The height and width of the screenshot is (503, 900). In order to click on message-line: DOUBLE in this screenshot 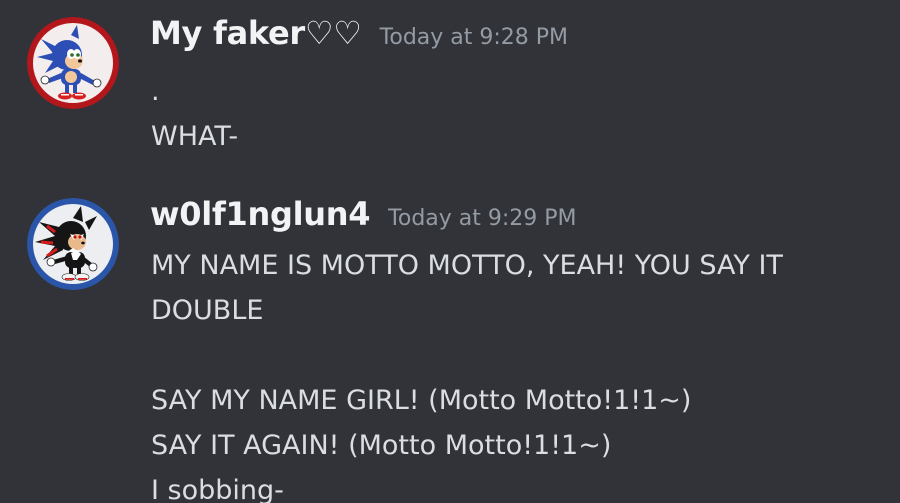, I will do `click(207, 310)`.